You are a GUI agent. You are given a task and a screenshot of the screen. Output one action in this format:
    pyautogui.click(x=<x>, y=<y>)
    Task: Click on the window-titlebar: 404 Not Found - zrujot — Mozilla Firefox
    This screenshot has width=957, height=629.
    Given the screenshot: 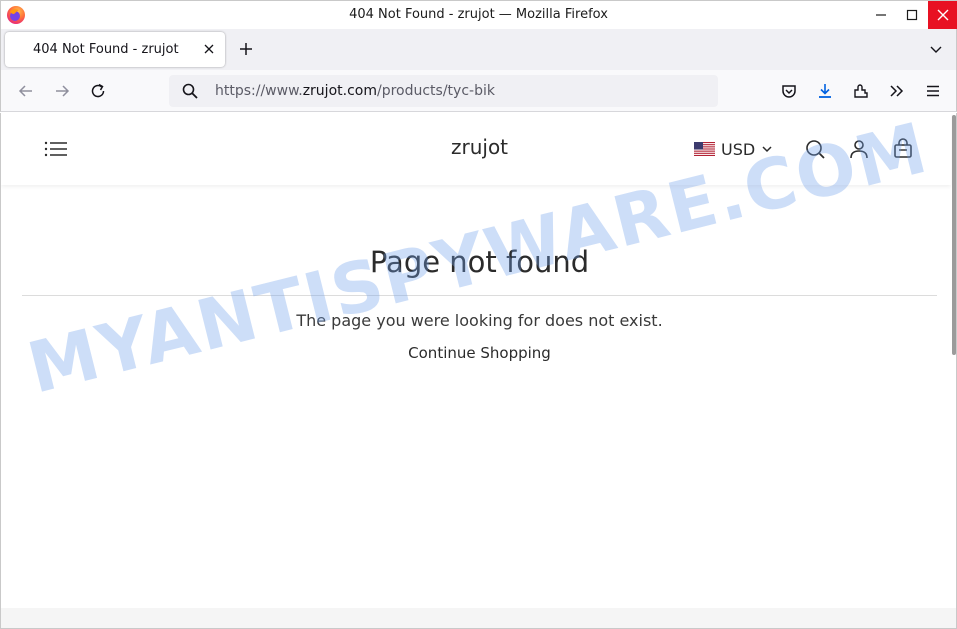 What is the action you would take?
    pyautogui.click(x=478, y=14)
    